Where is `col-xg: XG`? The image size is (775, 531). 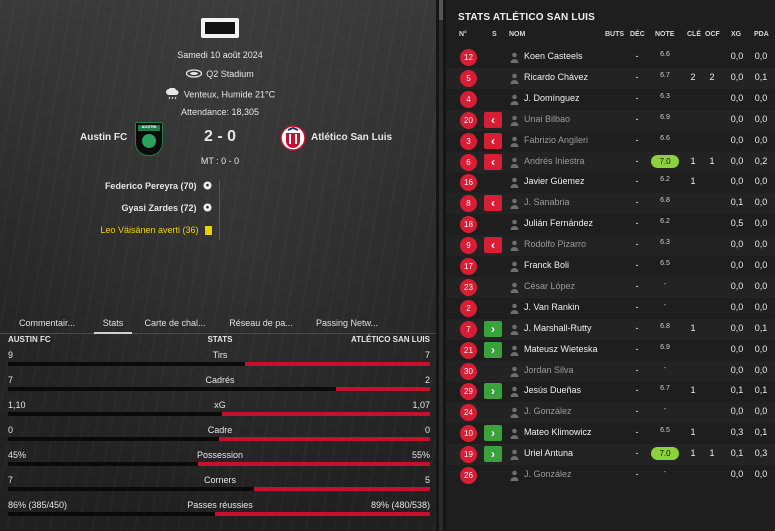
col-xg: XG is located at coordinates (736, 34).